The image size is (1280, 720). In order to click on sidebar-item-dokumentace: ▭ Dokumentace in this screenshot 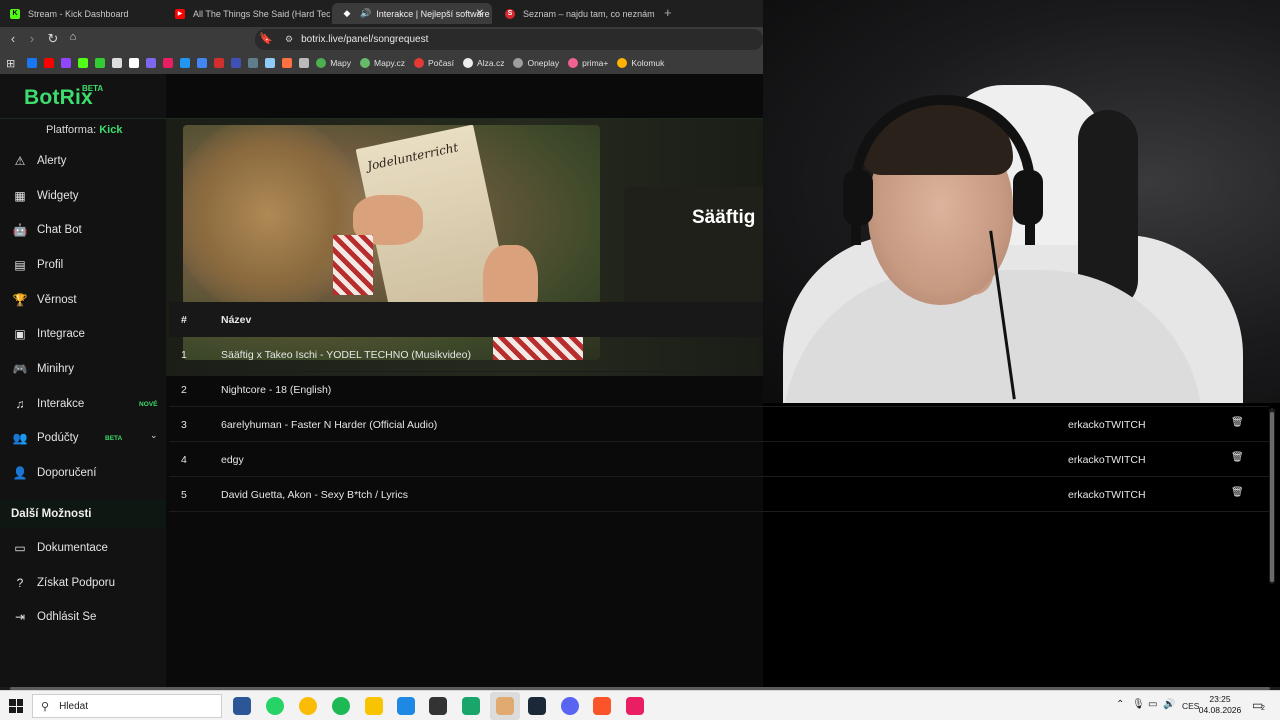, I will do `click(83, 548)`.